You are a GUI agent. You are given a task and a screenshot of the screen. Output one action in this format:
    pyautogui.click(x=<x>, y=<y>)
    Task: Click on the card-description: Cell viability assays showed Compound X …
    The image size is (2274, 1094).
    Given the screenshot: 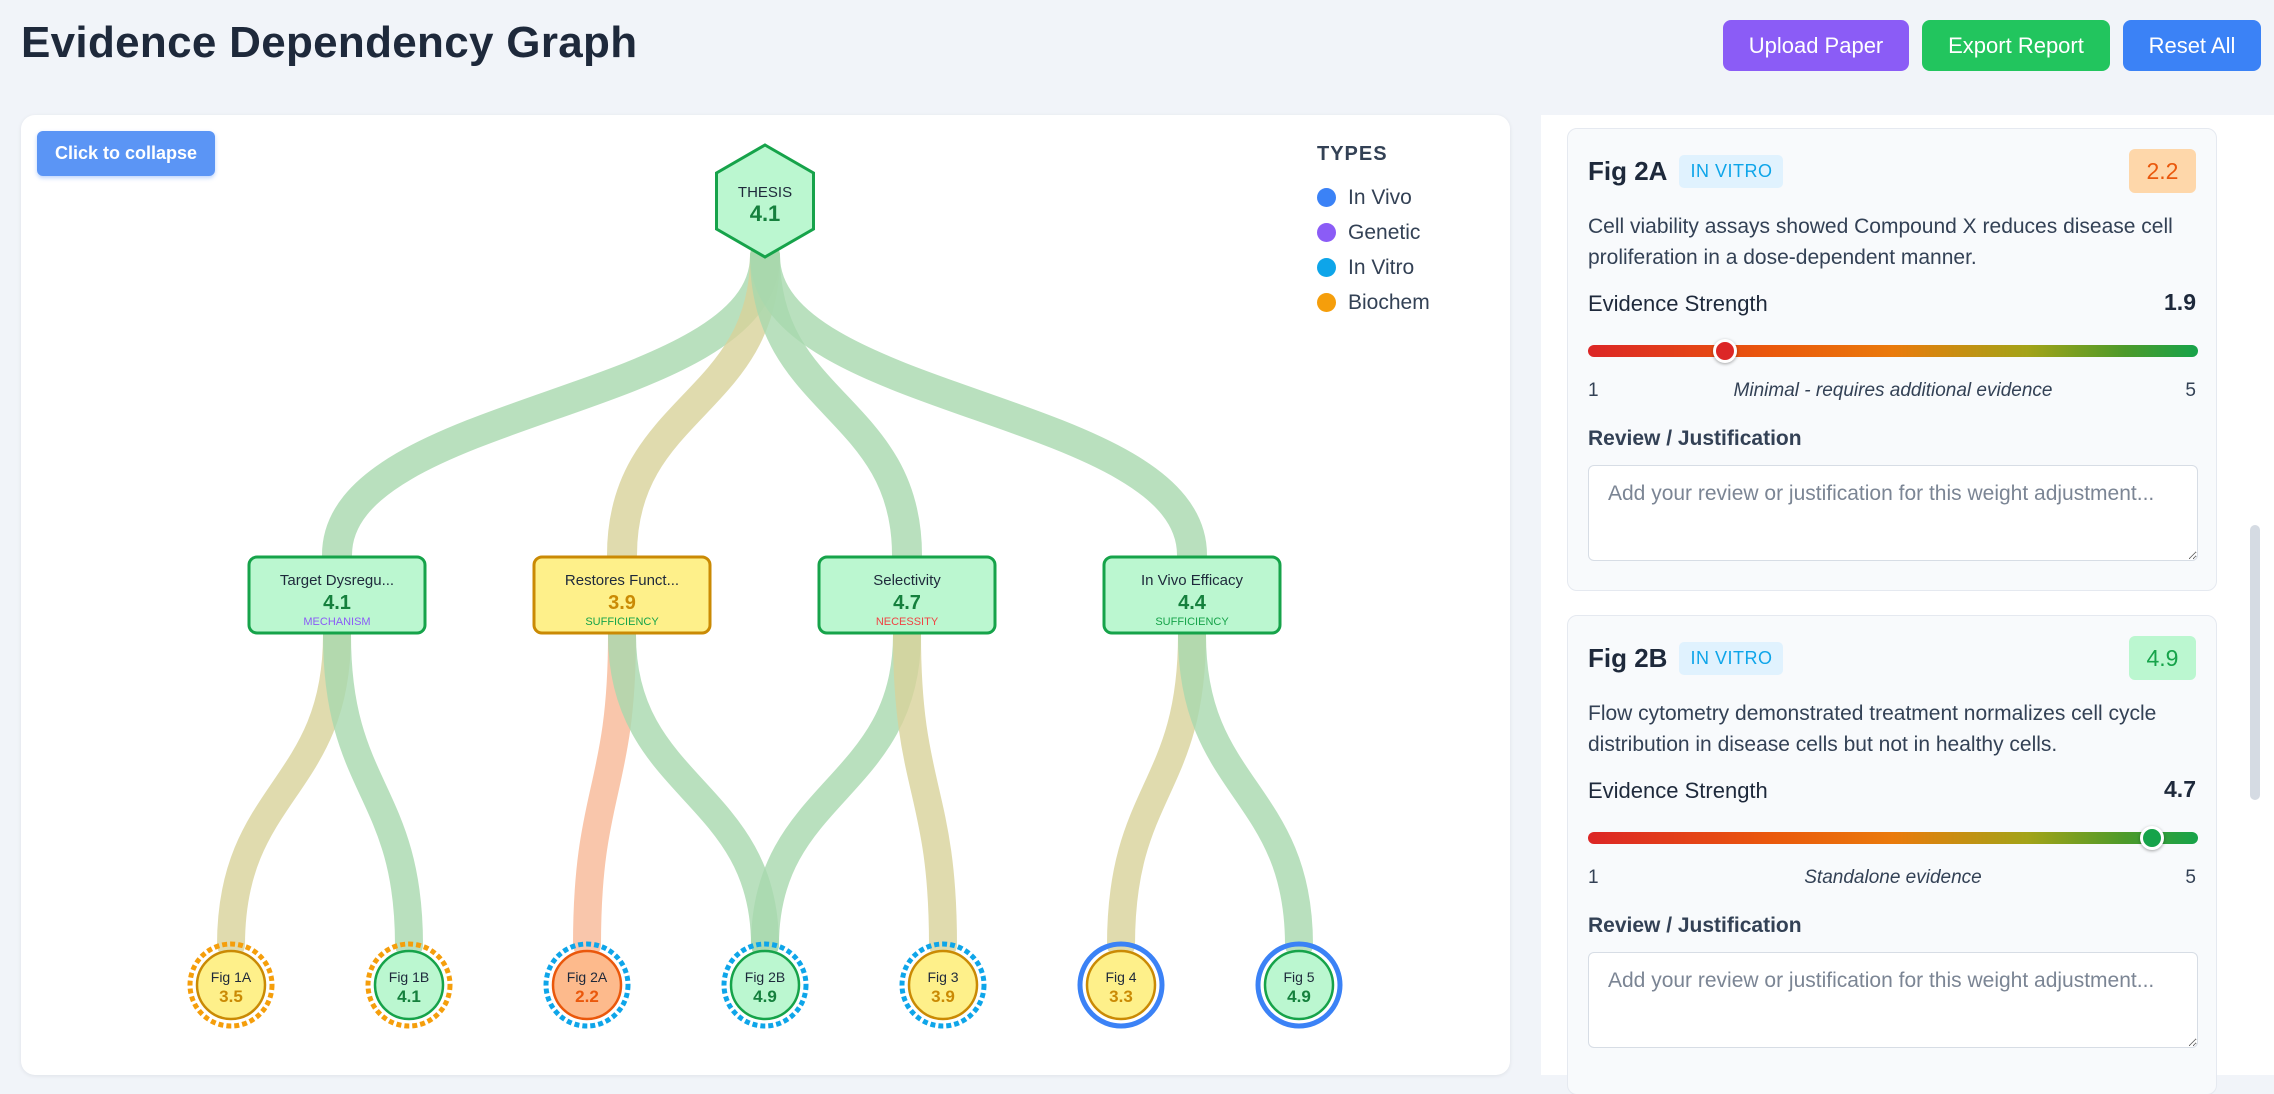 What is the action you would take?
    pyautogui.click(x=1880, y=242)
    